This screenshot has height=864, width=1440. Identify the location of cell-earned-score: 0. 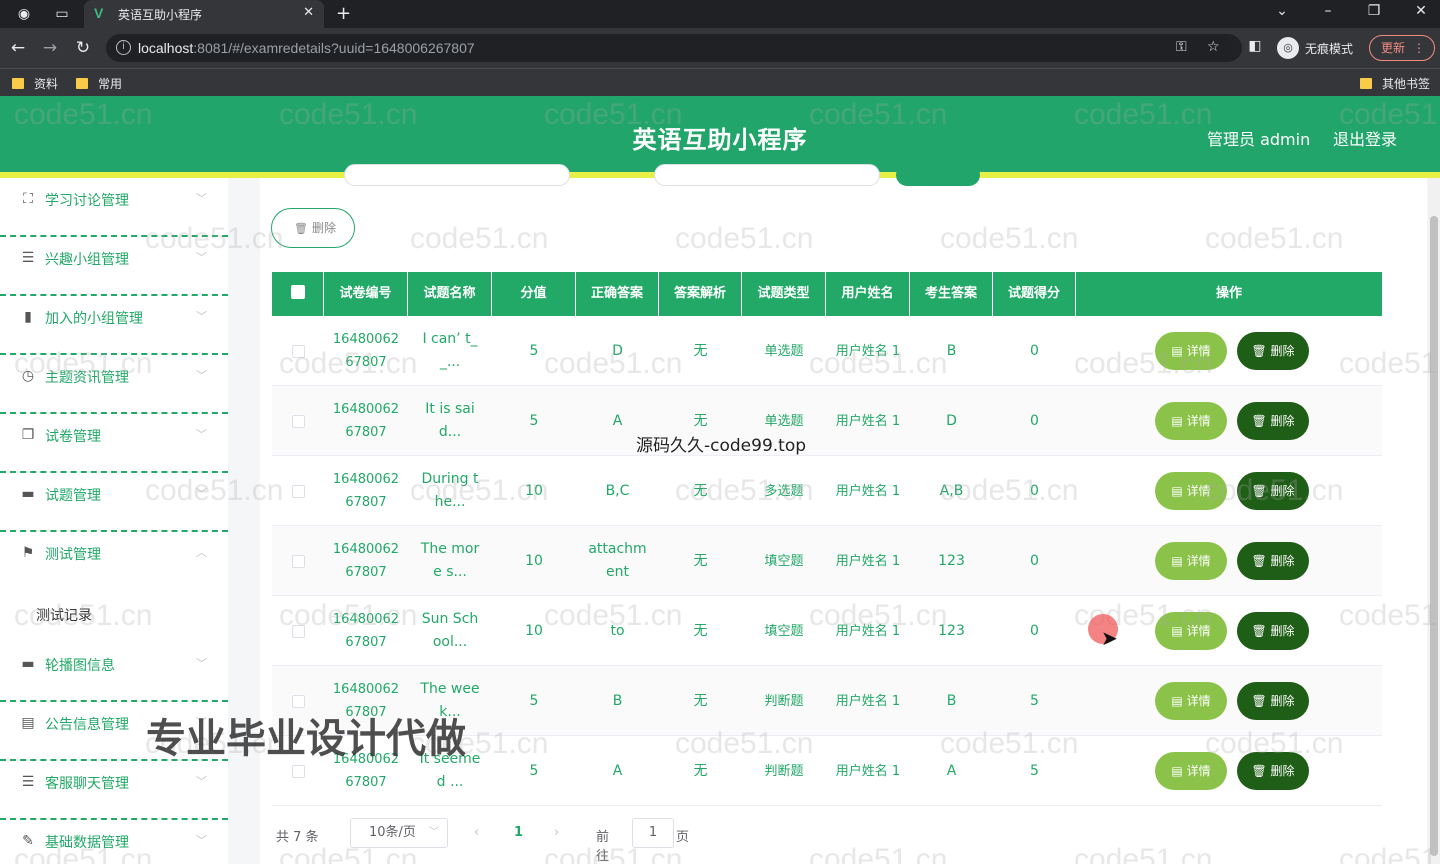
(1034, 630).